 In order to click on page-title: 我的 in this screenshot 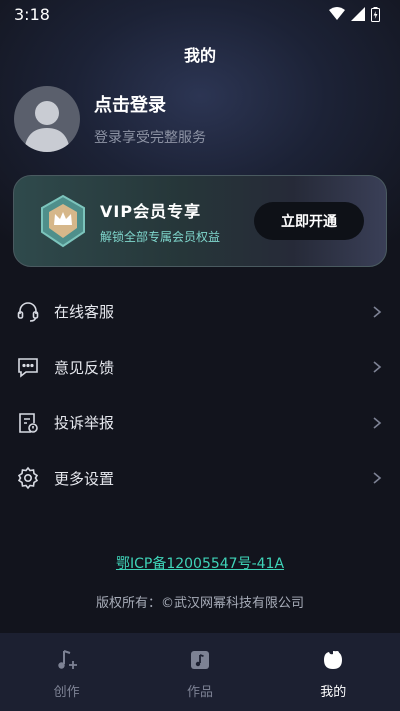, I will do `click(199, 55)`.